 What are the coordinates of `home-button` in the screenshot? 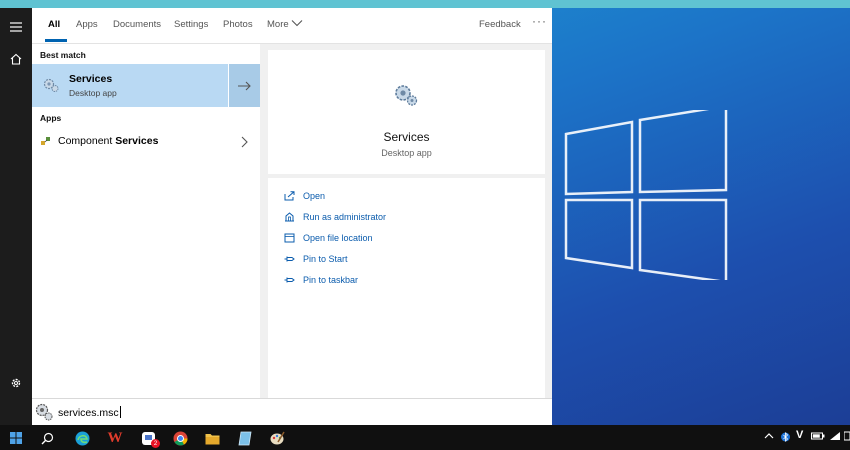 It's located at (16, 59).